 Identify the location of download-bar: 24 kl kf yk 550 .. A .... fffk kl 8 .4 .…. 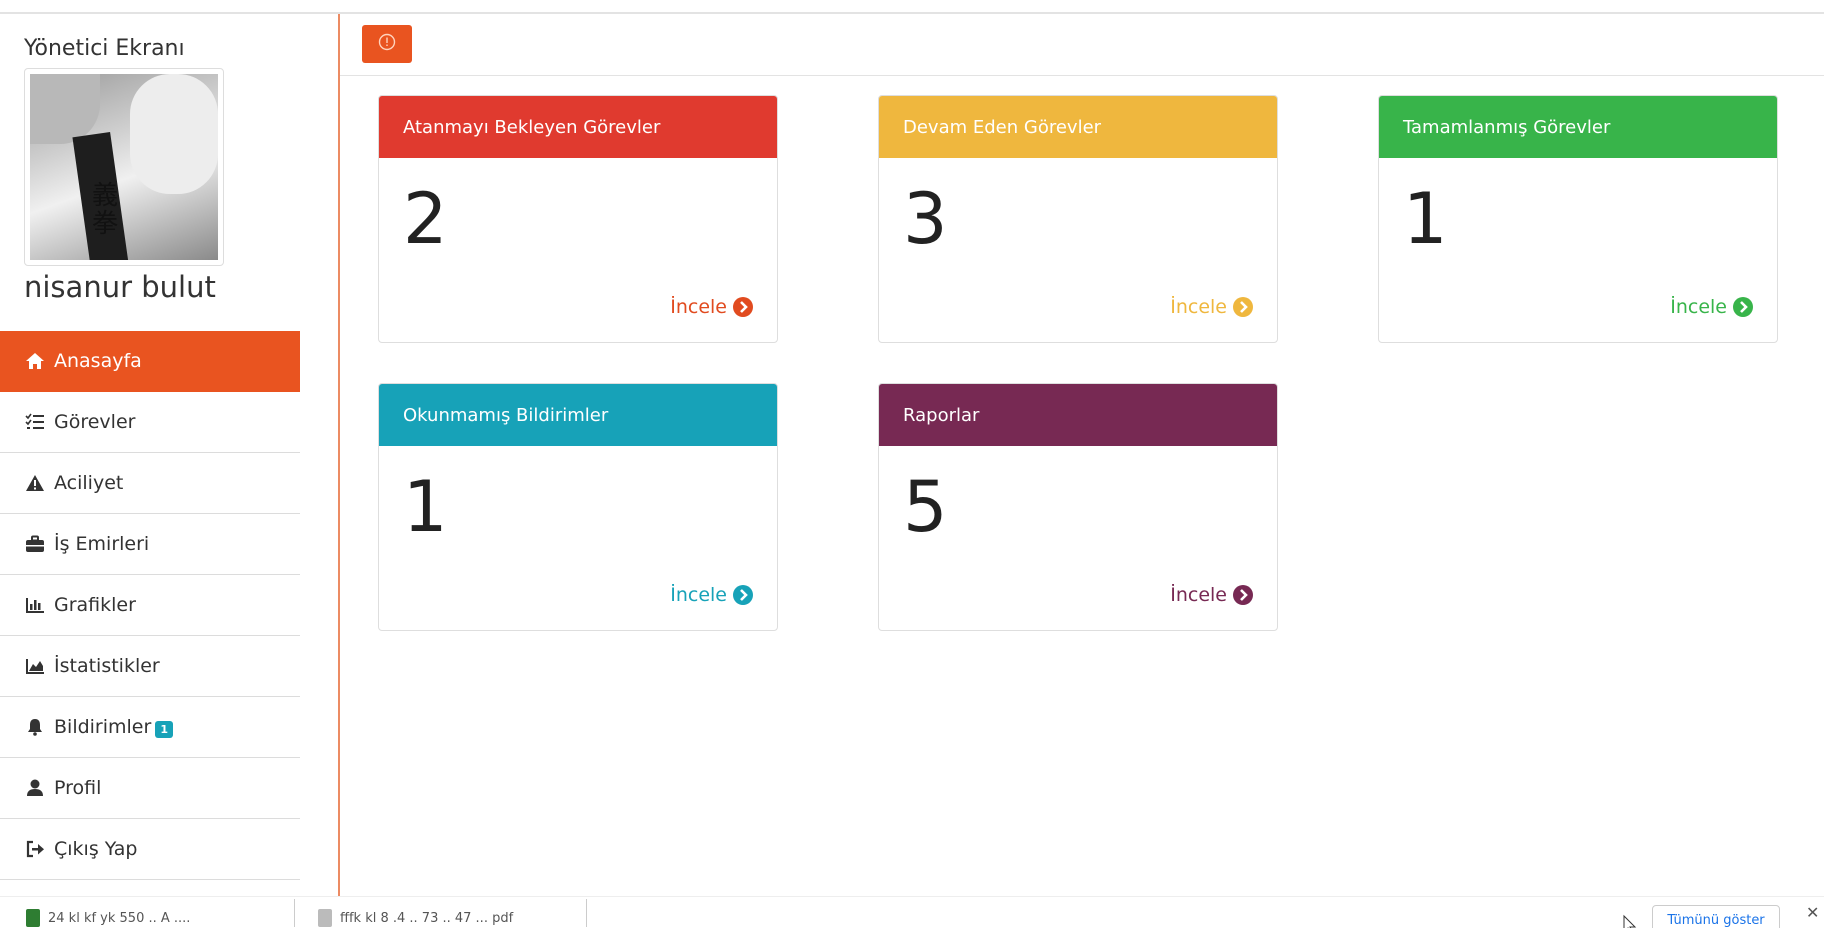
(912, 912).